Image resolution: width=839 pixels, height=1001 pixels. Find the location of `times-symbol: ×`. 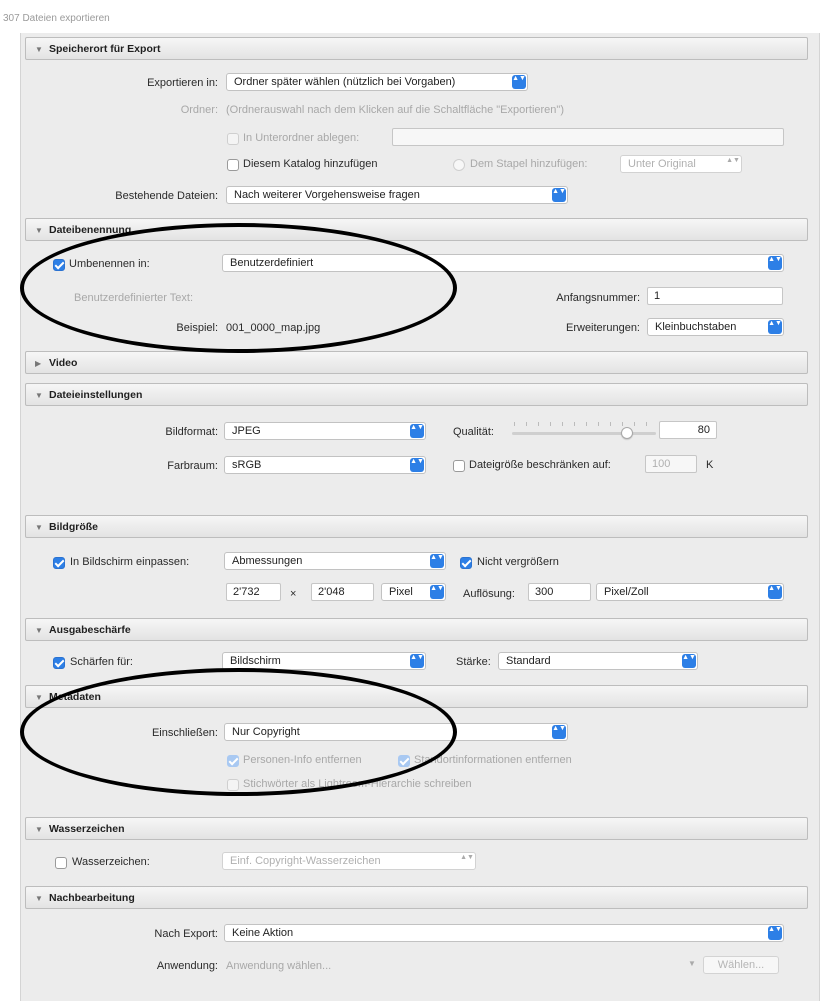

times-symbol: × is located at coordinates (293, 594).